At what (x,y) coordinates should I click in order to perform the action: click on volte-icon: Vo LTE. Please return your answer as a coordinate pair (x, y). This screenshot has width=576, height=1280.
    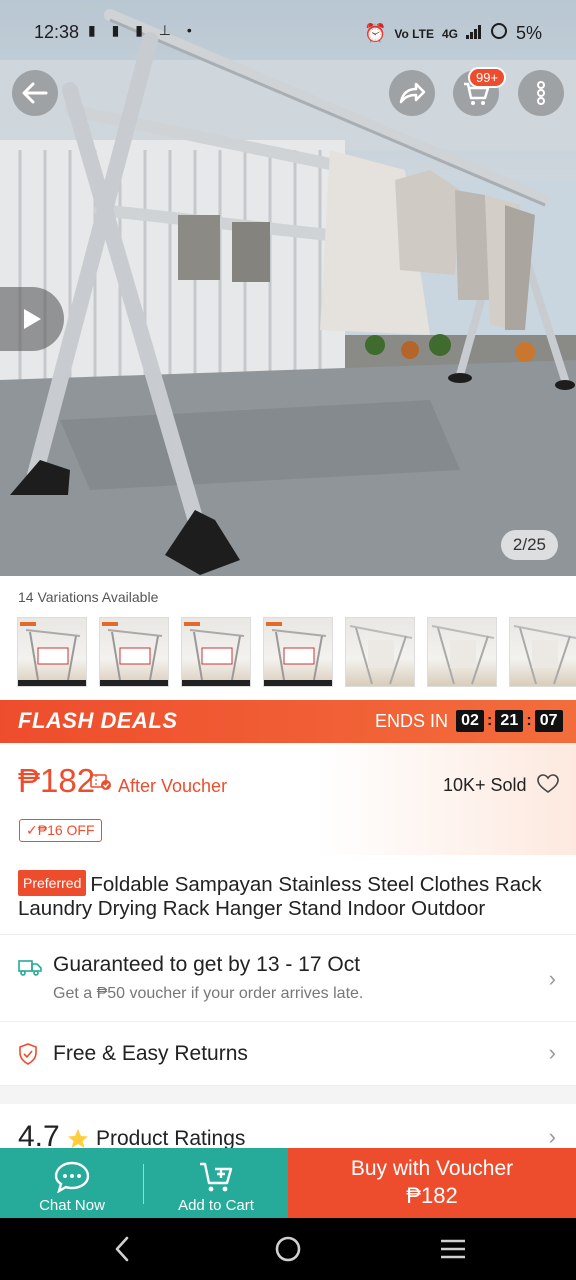
    Looking at the image, I should click on (414, 33).